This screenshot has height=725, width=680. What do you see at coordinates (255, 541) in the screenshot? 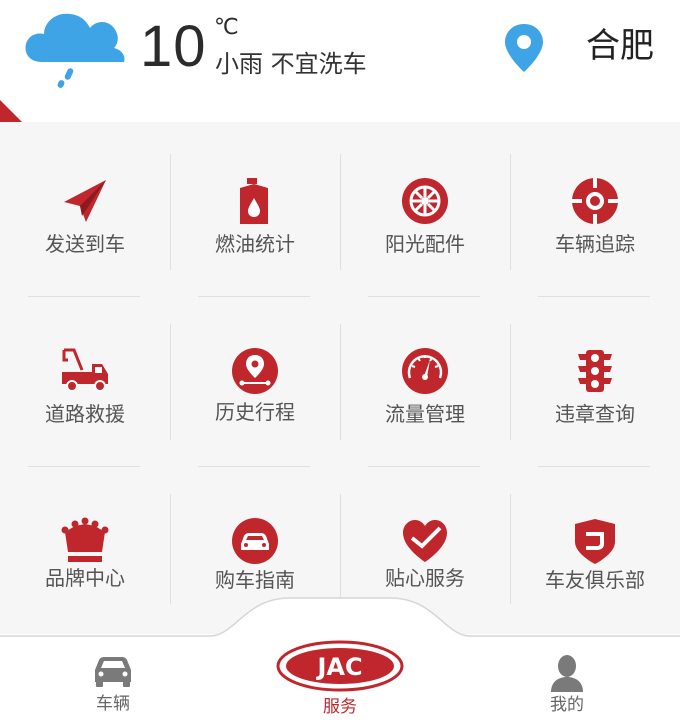
I see `car-circle-icon` at bounding box center [255, 541].